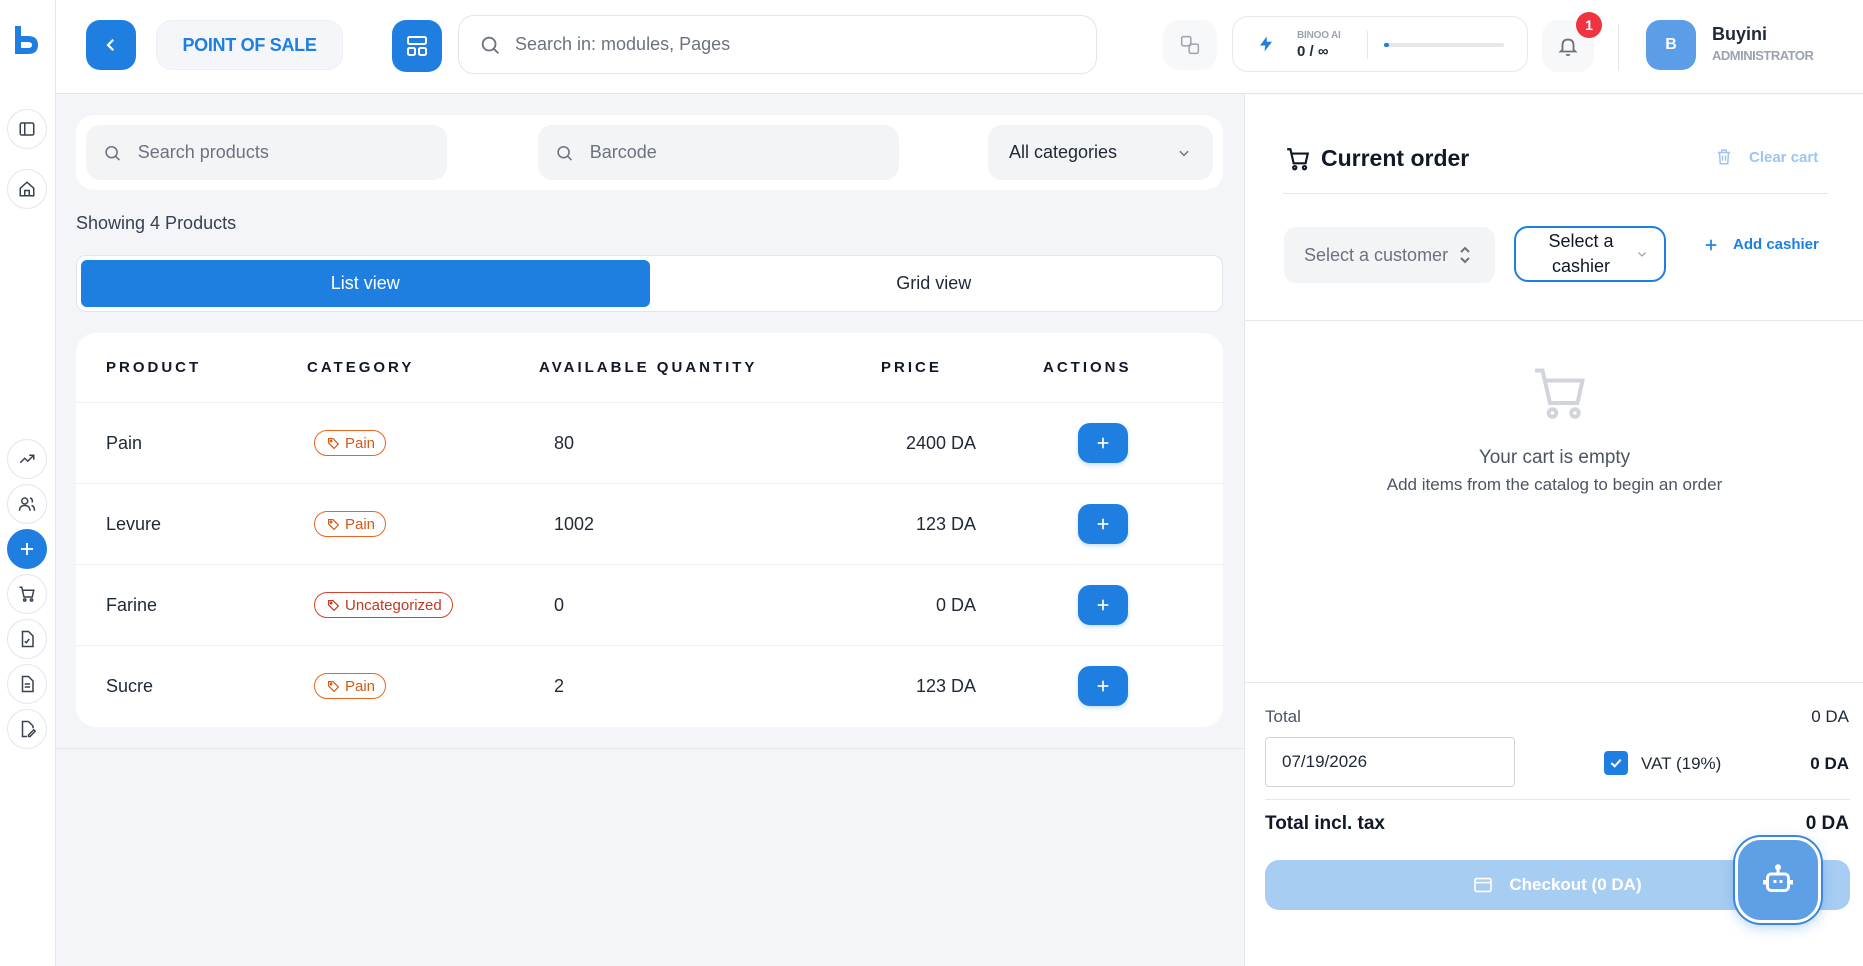 This screenshot has width=1863, height=966. I want to click on global-search, so click(777, 44).